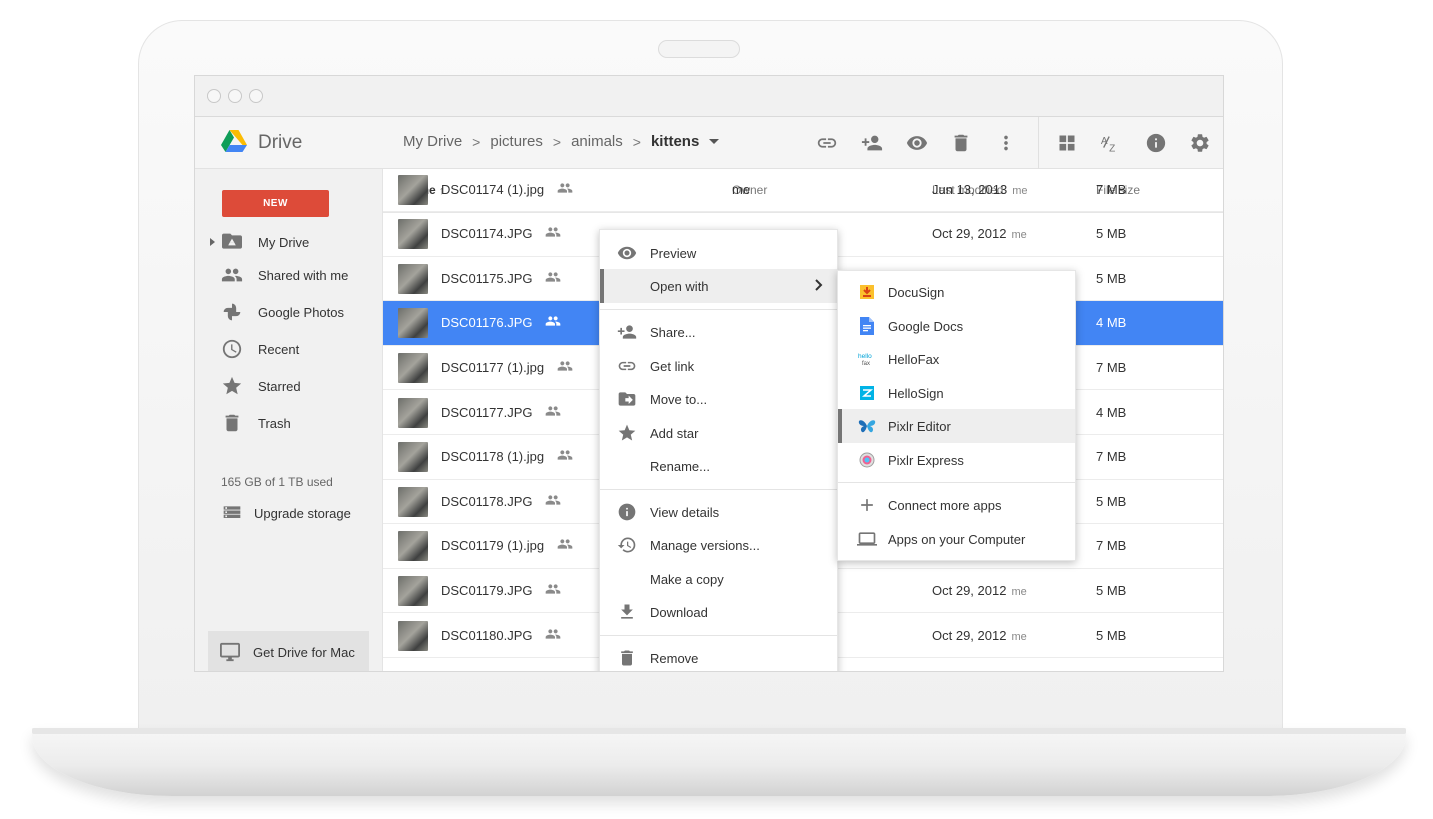 Image resolution: width=1433 pixels, height=819 pixels. I want to click on file-name: DSC01177.JPG, so click(487, 412).